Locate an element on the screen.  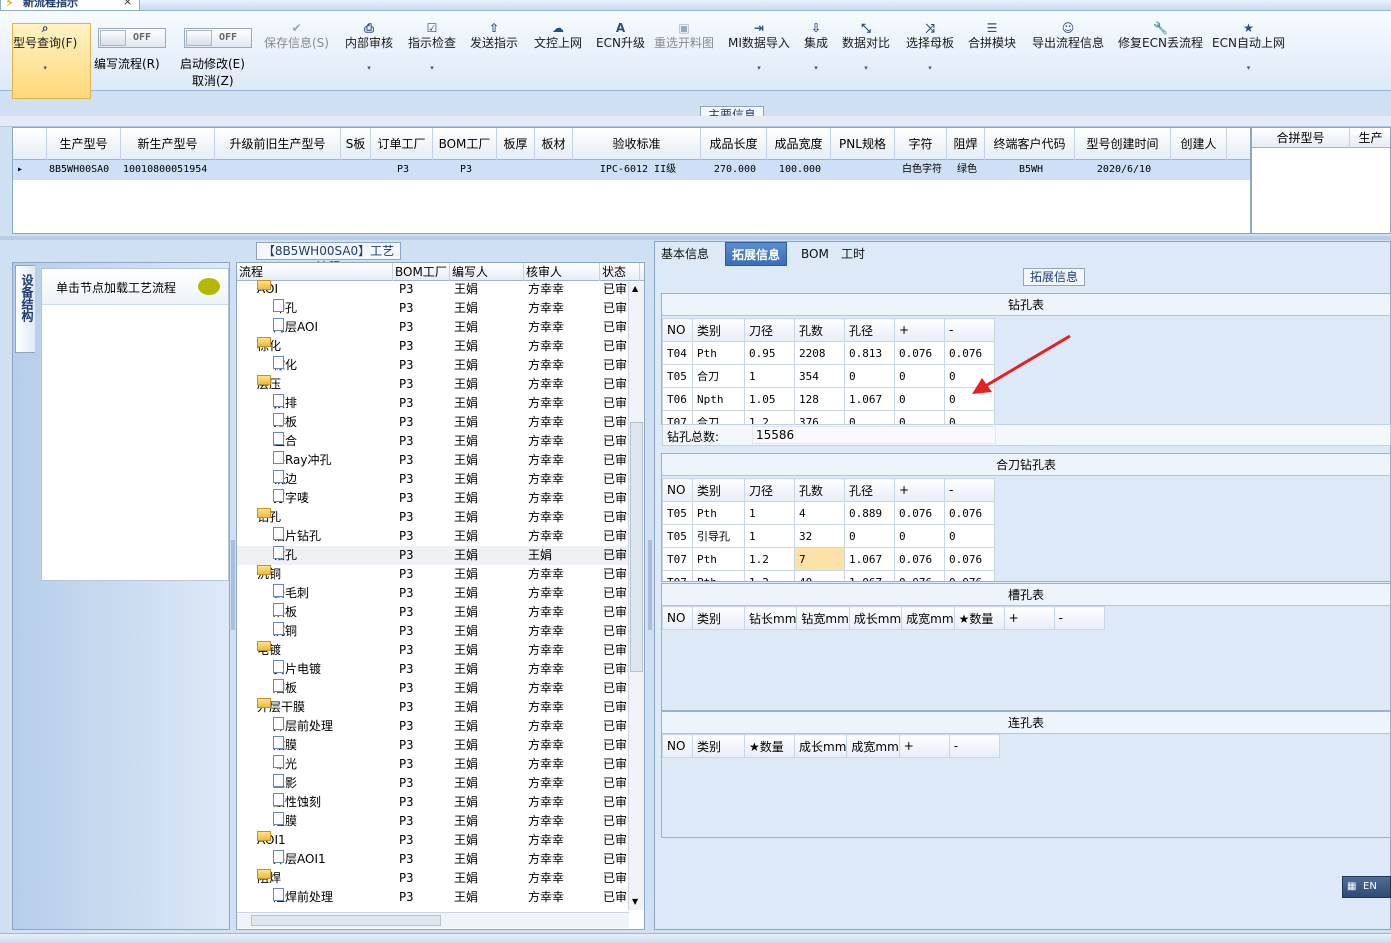
table-row: T06 Npth 1.05 128 1.067 0 0 is located at coordinates (828, 399).